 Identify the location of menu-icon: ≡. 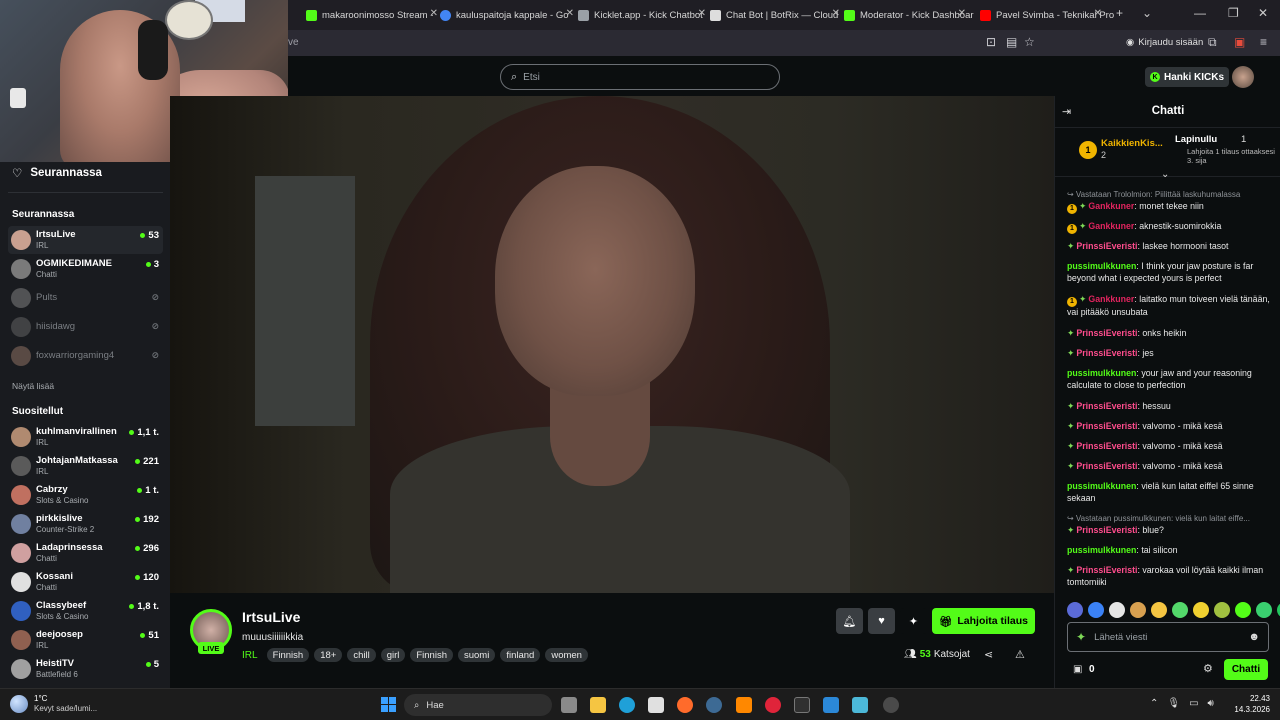
(1263, 42).